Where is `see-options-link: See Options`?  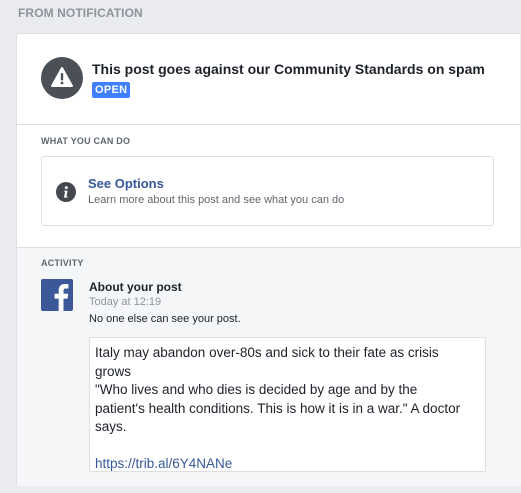
see-options-link: See Options is located at coordinates (126, 183).